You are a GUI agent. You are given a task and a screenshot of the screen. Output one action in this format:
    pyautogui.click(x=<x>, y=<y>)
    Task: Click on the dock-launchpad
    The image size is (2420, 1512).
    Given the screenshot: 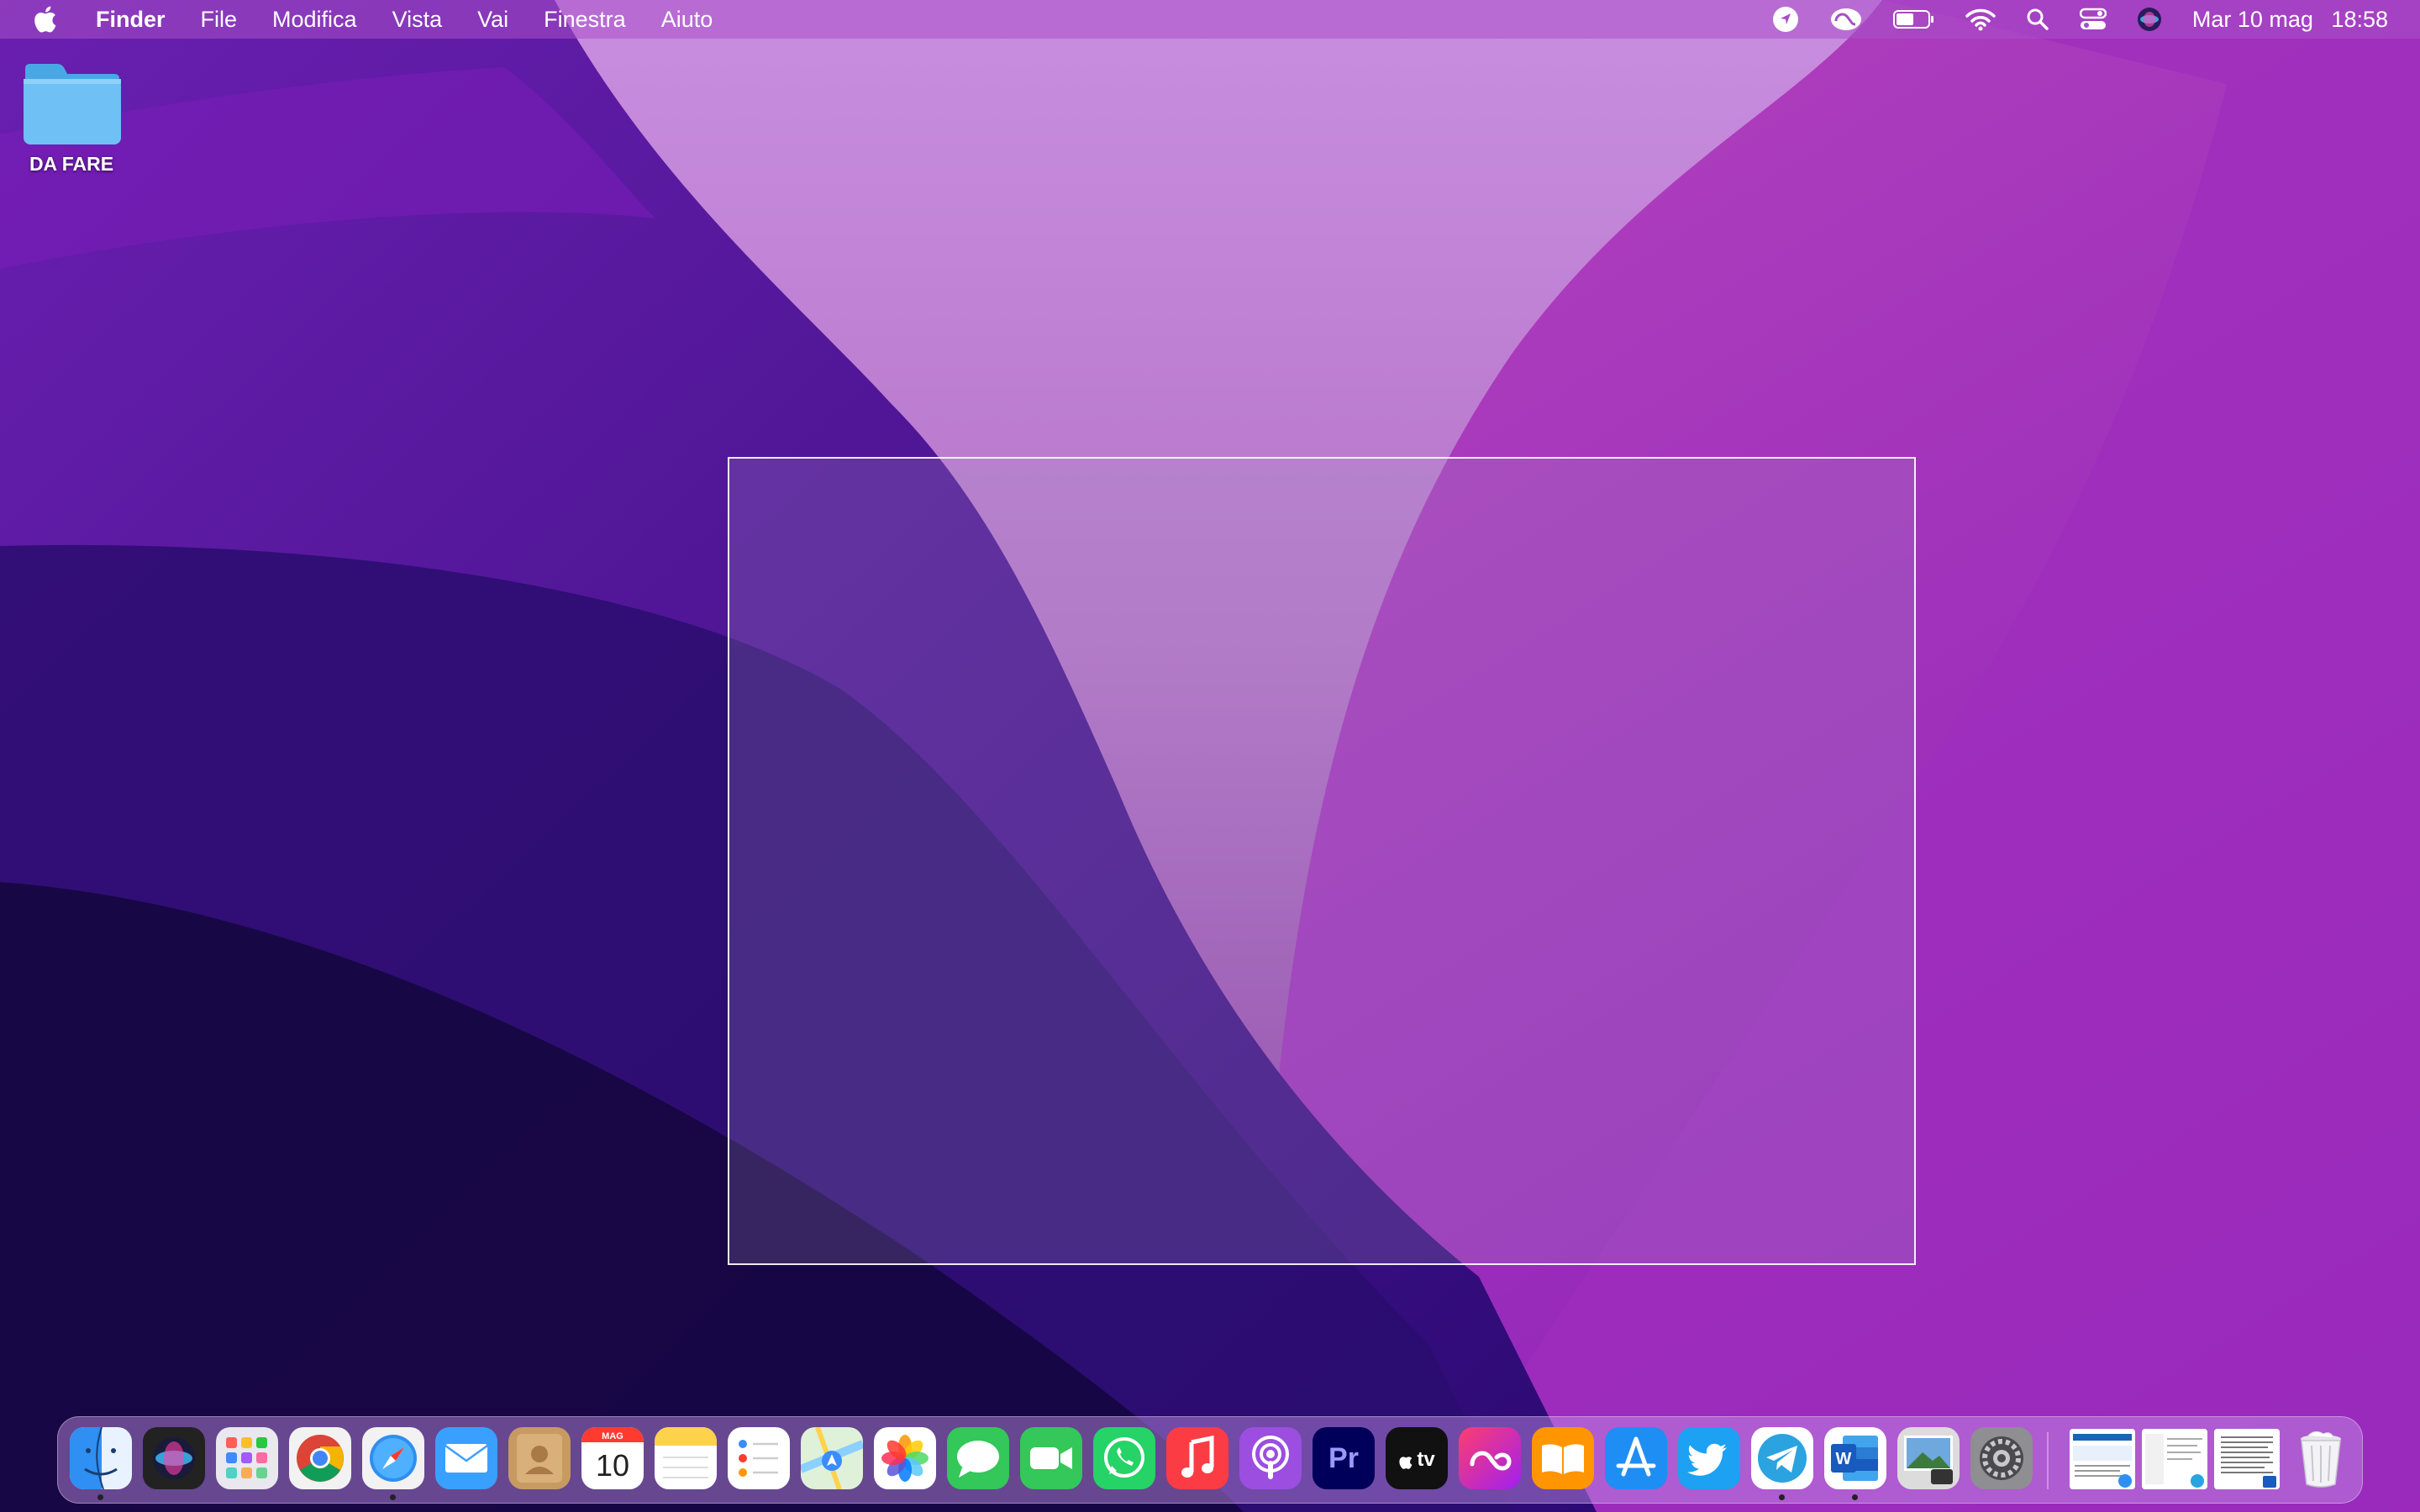 What is the action you would take?
    pyautogui.click(x=247, y=1458)
    